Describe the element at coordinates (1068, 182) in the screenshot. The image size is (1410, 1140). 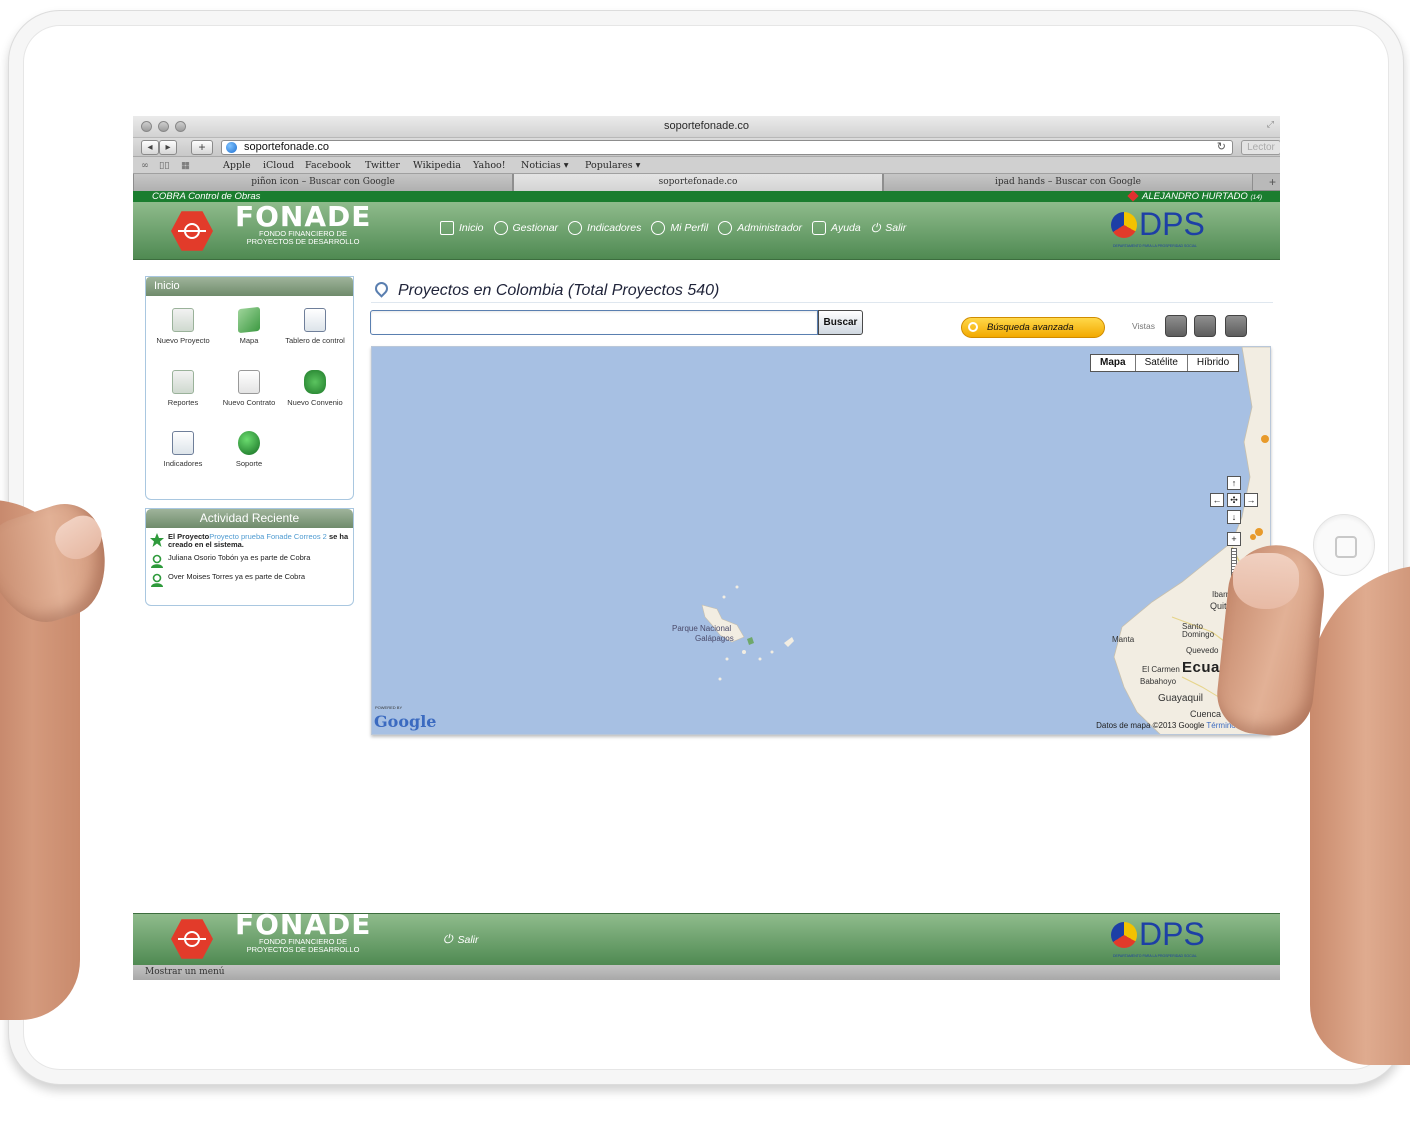
I see `tab-ipad-hands: ipad hands – Buscar con Google` at that location.